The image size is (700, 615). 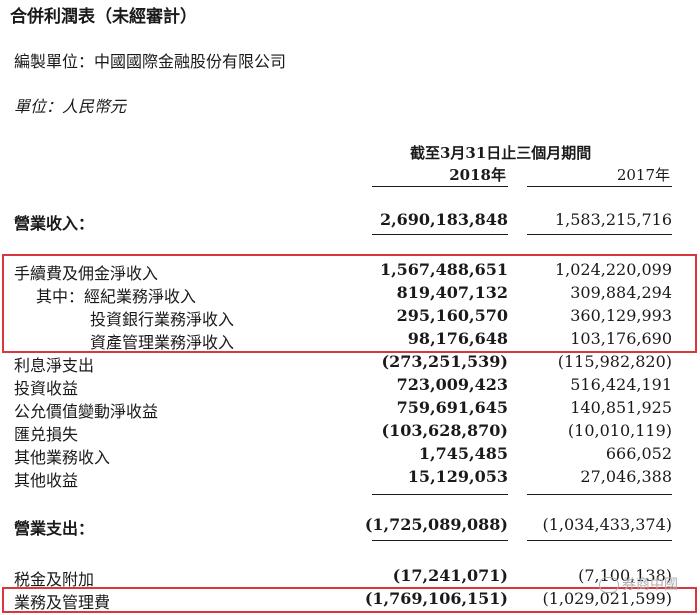 What do you see at coordinates (614, 361) in the screenshot?
I see `prior-value: (115,982,820)` at bounding box center [614, 361].